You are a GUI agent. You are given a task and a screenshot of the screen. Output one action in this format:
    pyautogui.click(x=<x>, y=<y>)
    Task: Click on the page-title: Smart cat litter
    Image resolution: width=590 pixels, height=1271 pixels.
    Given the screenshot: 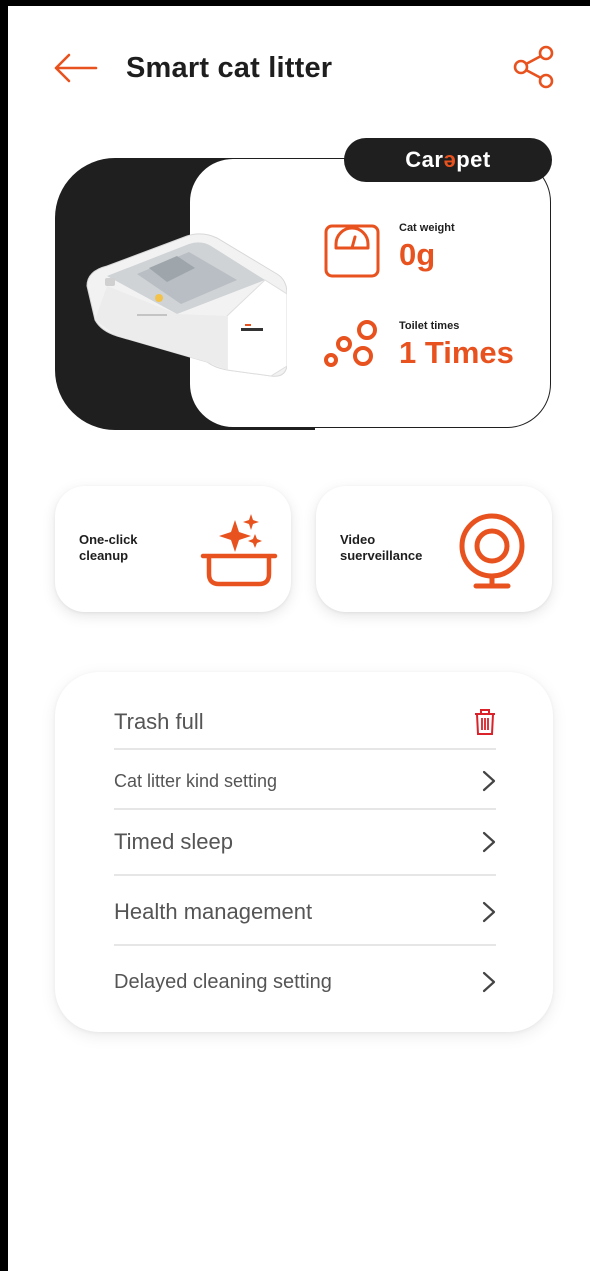 What is the action you would take?
    pyautogui.click(x=229, y=68)
    